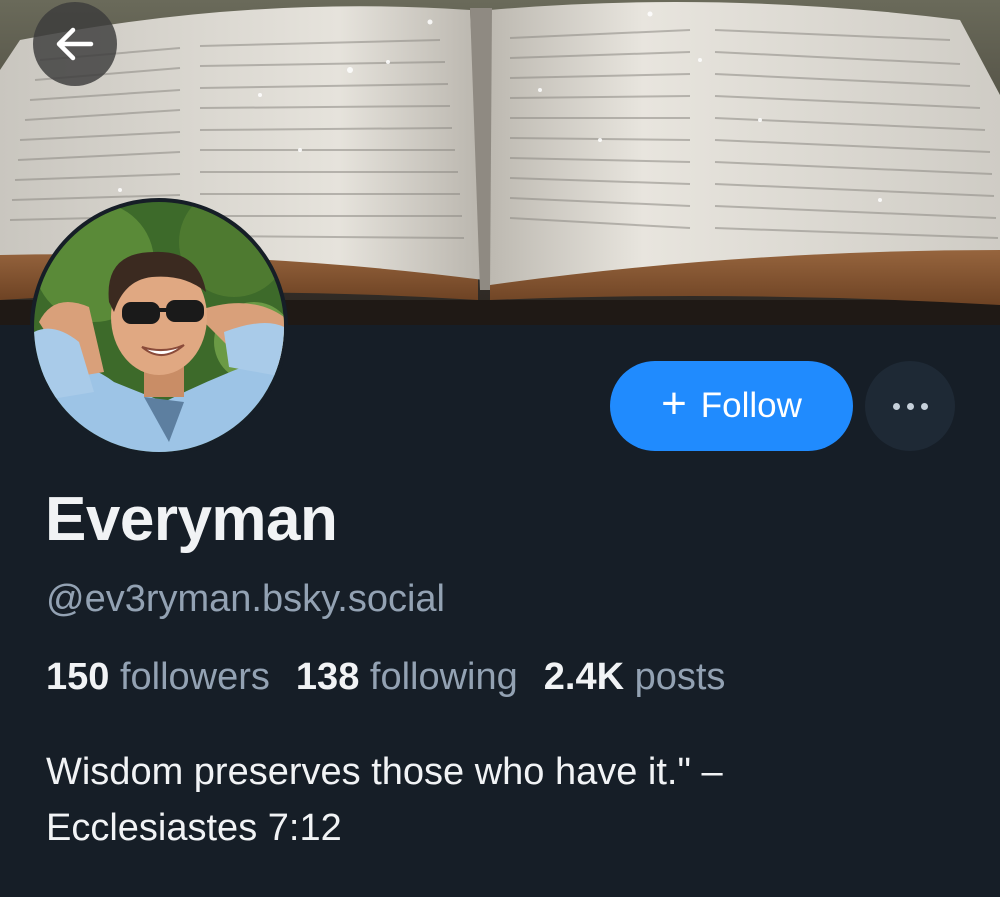 The image size is (1000, 897). Describe the element at coordinates (191, 519) in the screenshot. I see `display-name: Everyman` at that location.